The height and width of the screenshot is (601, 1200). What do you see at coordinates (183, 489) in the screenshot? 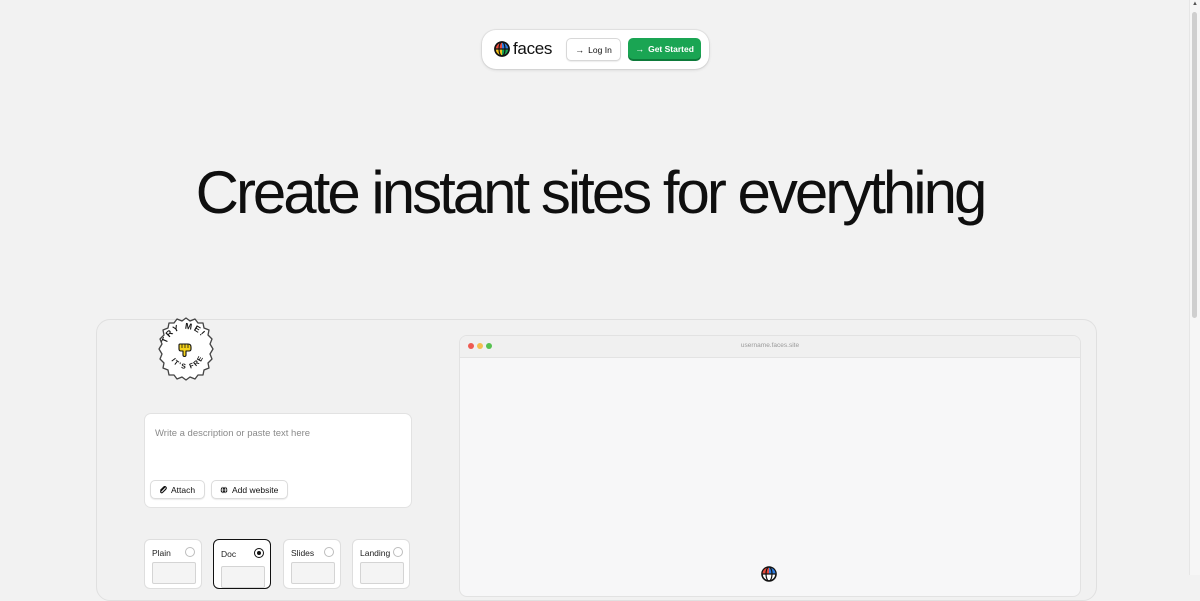
I see `attach-label: Attach` at bounding box center [183, 489].